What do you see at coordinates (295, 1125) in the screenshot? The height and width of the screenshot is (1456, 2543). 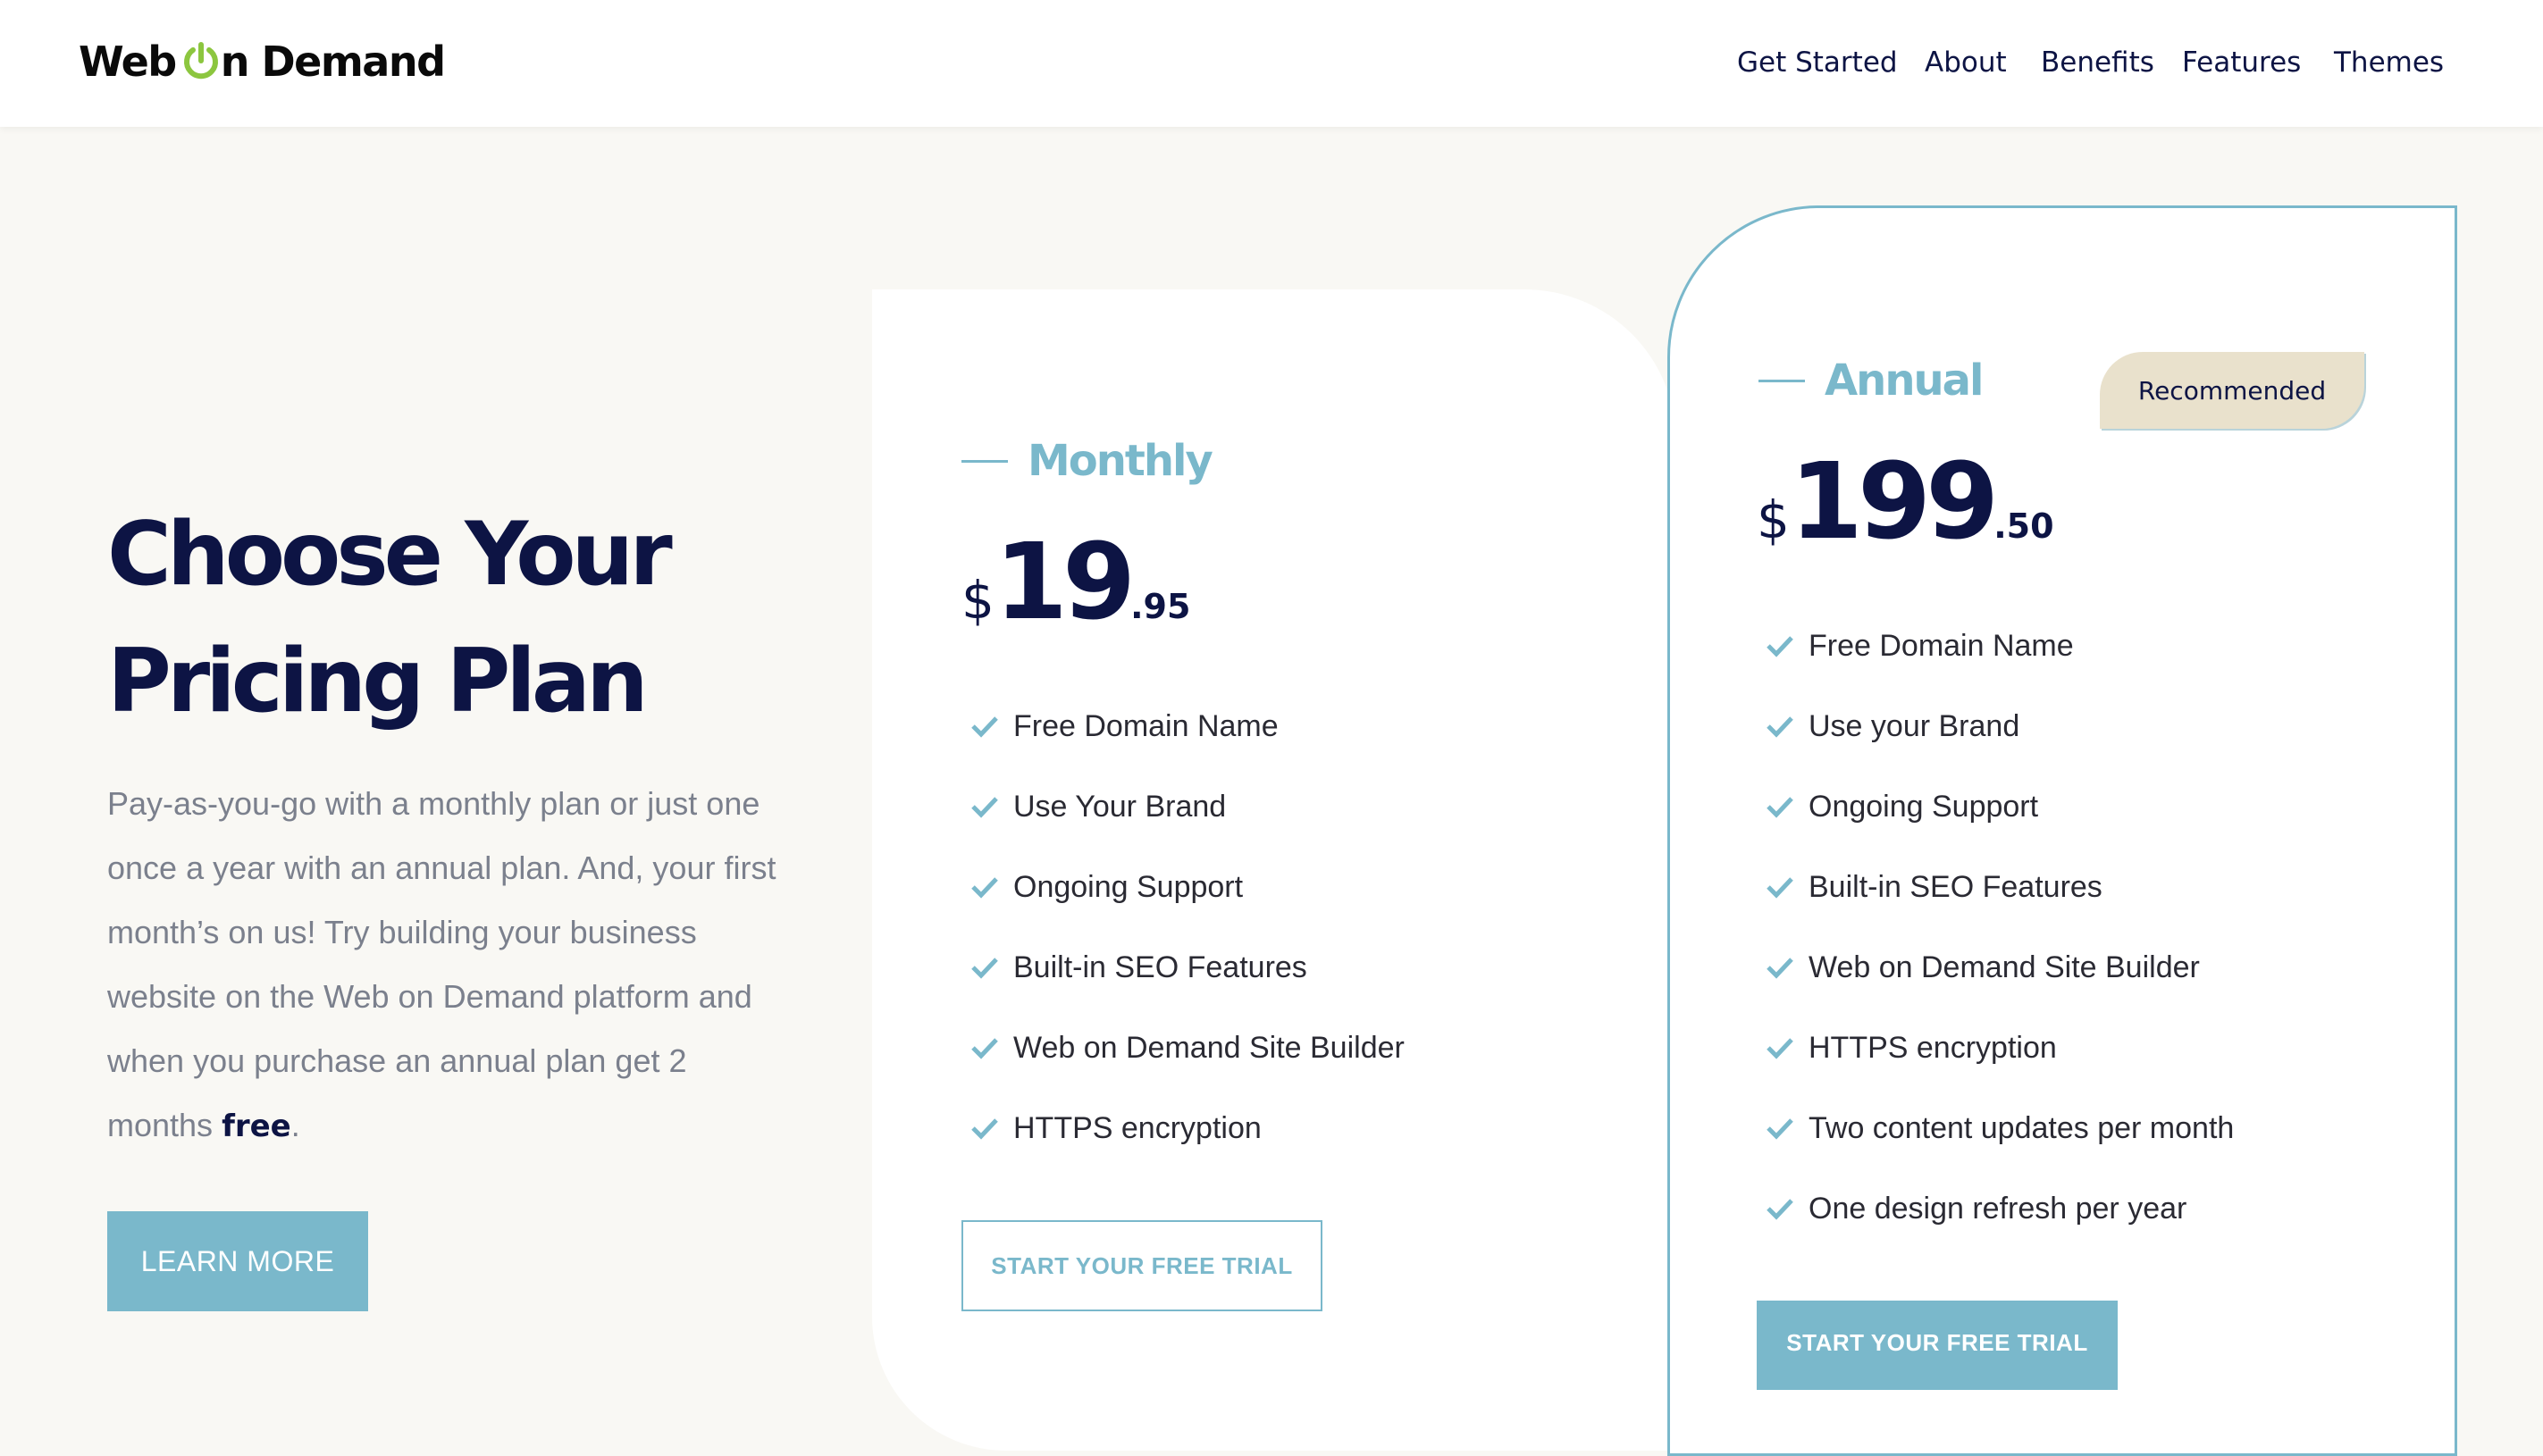 I see `intro-period: .` at bounding box center [295, 1125].